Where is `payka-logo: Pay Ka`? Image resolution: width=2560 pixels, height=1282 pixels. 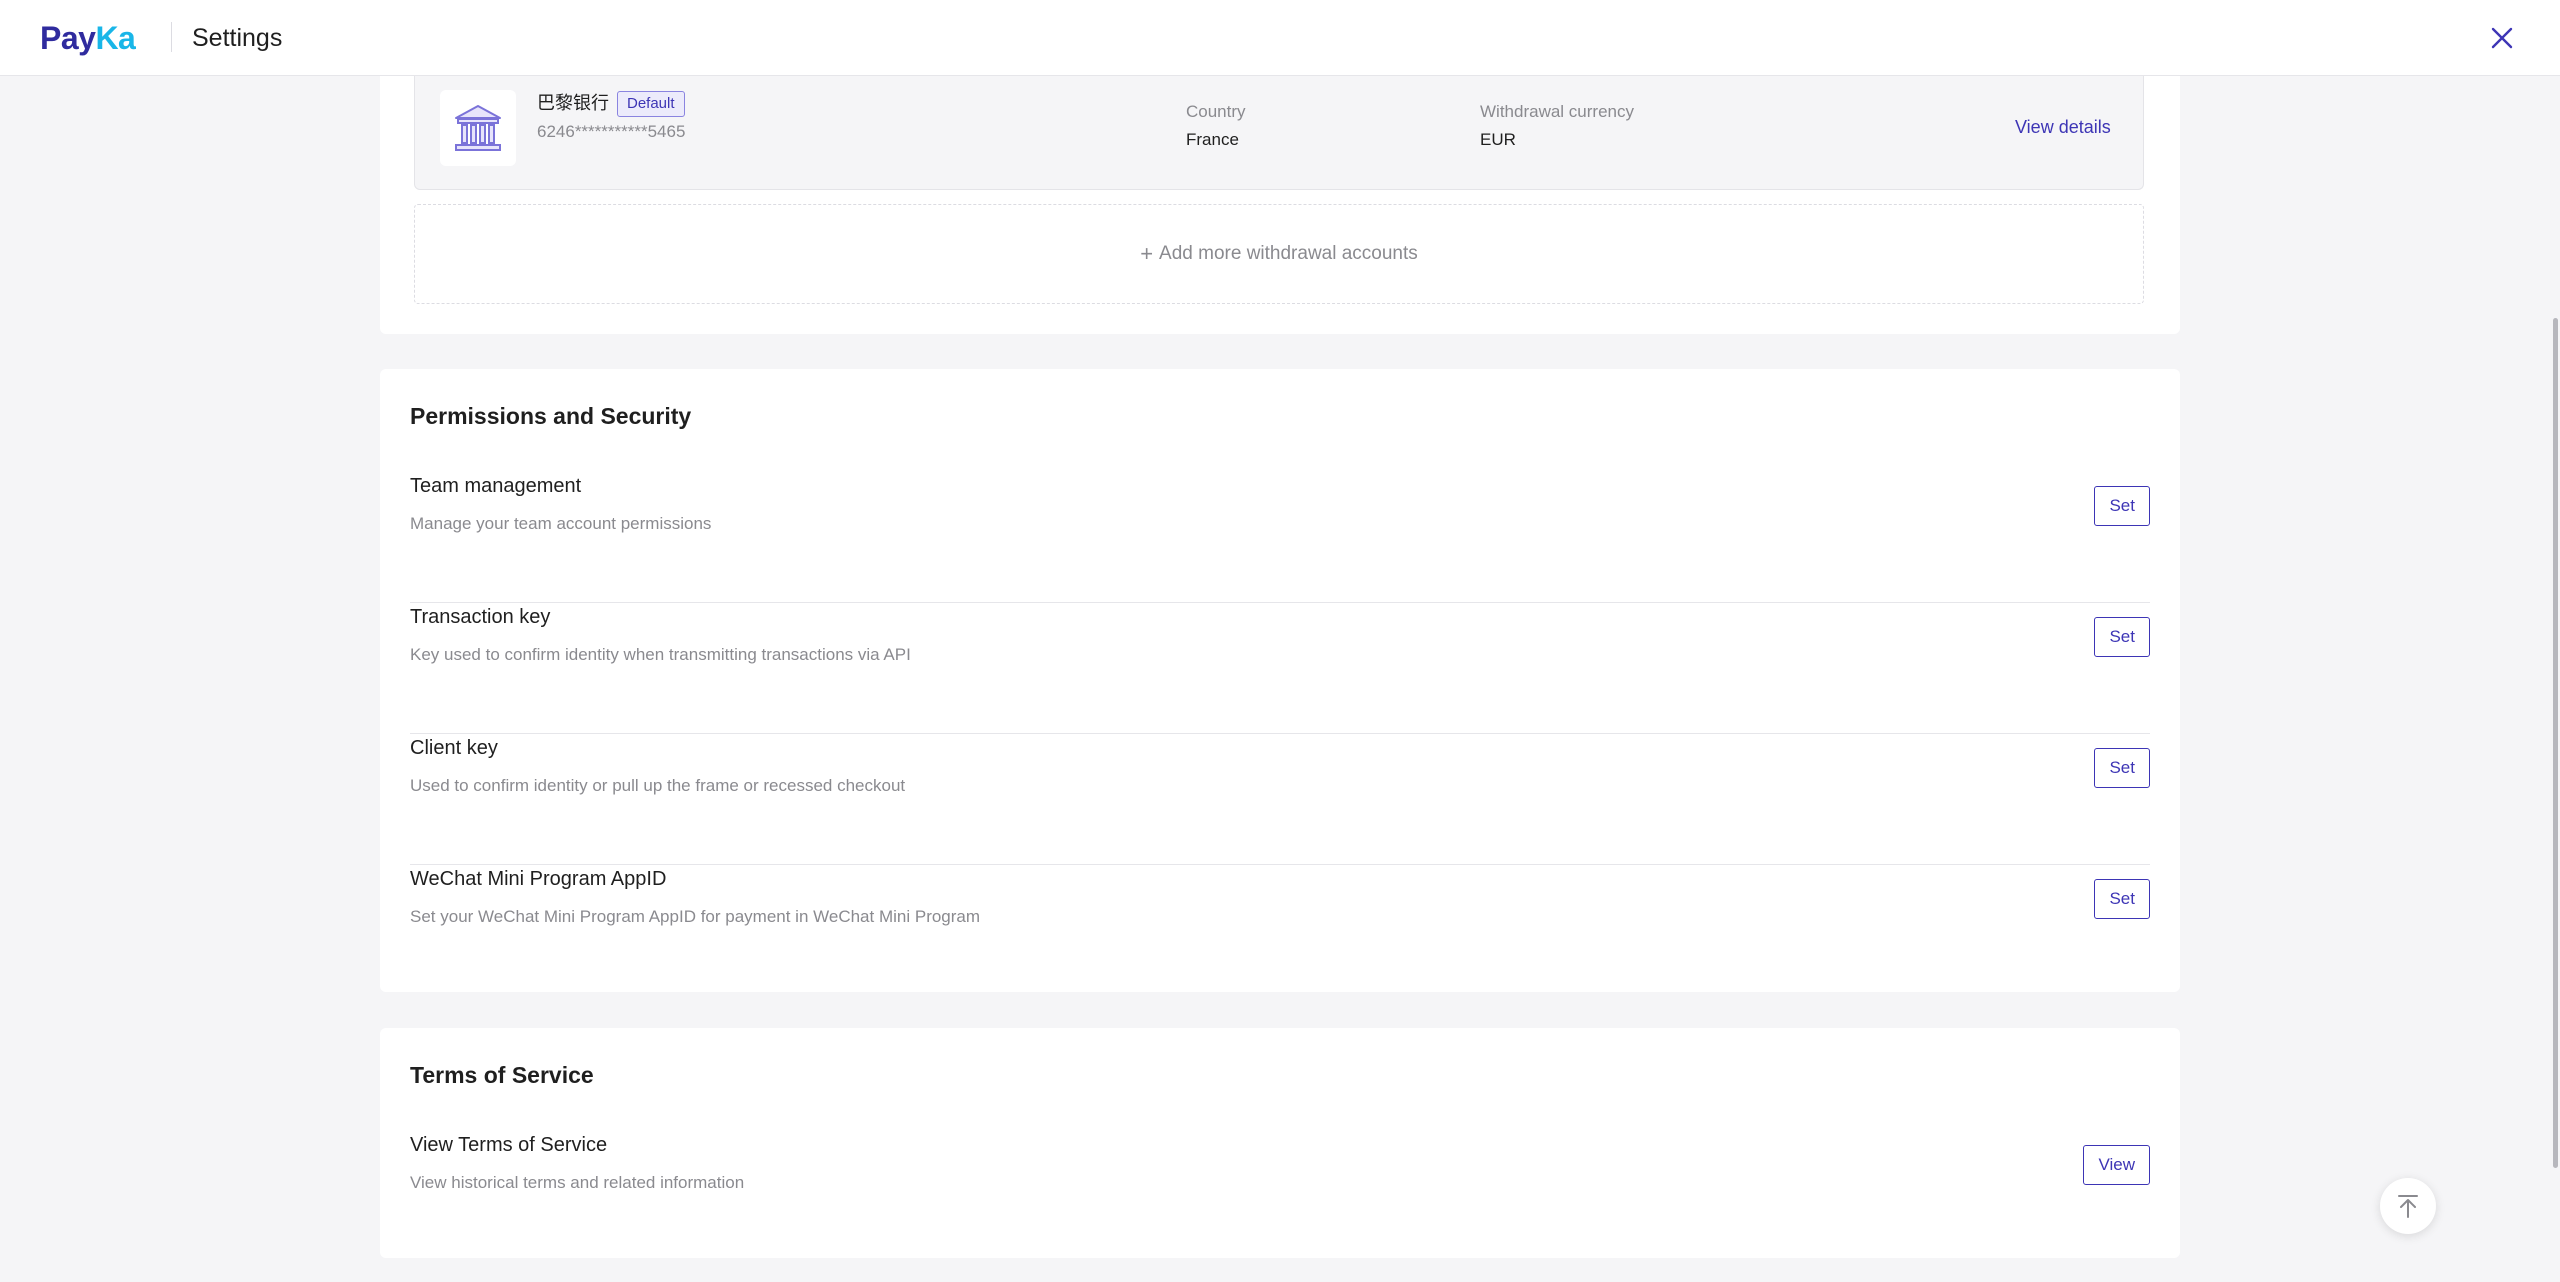
payka-logo: Pay Ka is located at coordinates (88, 38).